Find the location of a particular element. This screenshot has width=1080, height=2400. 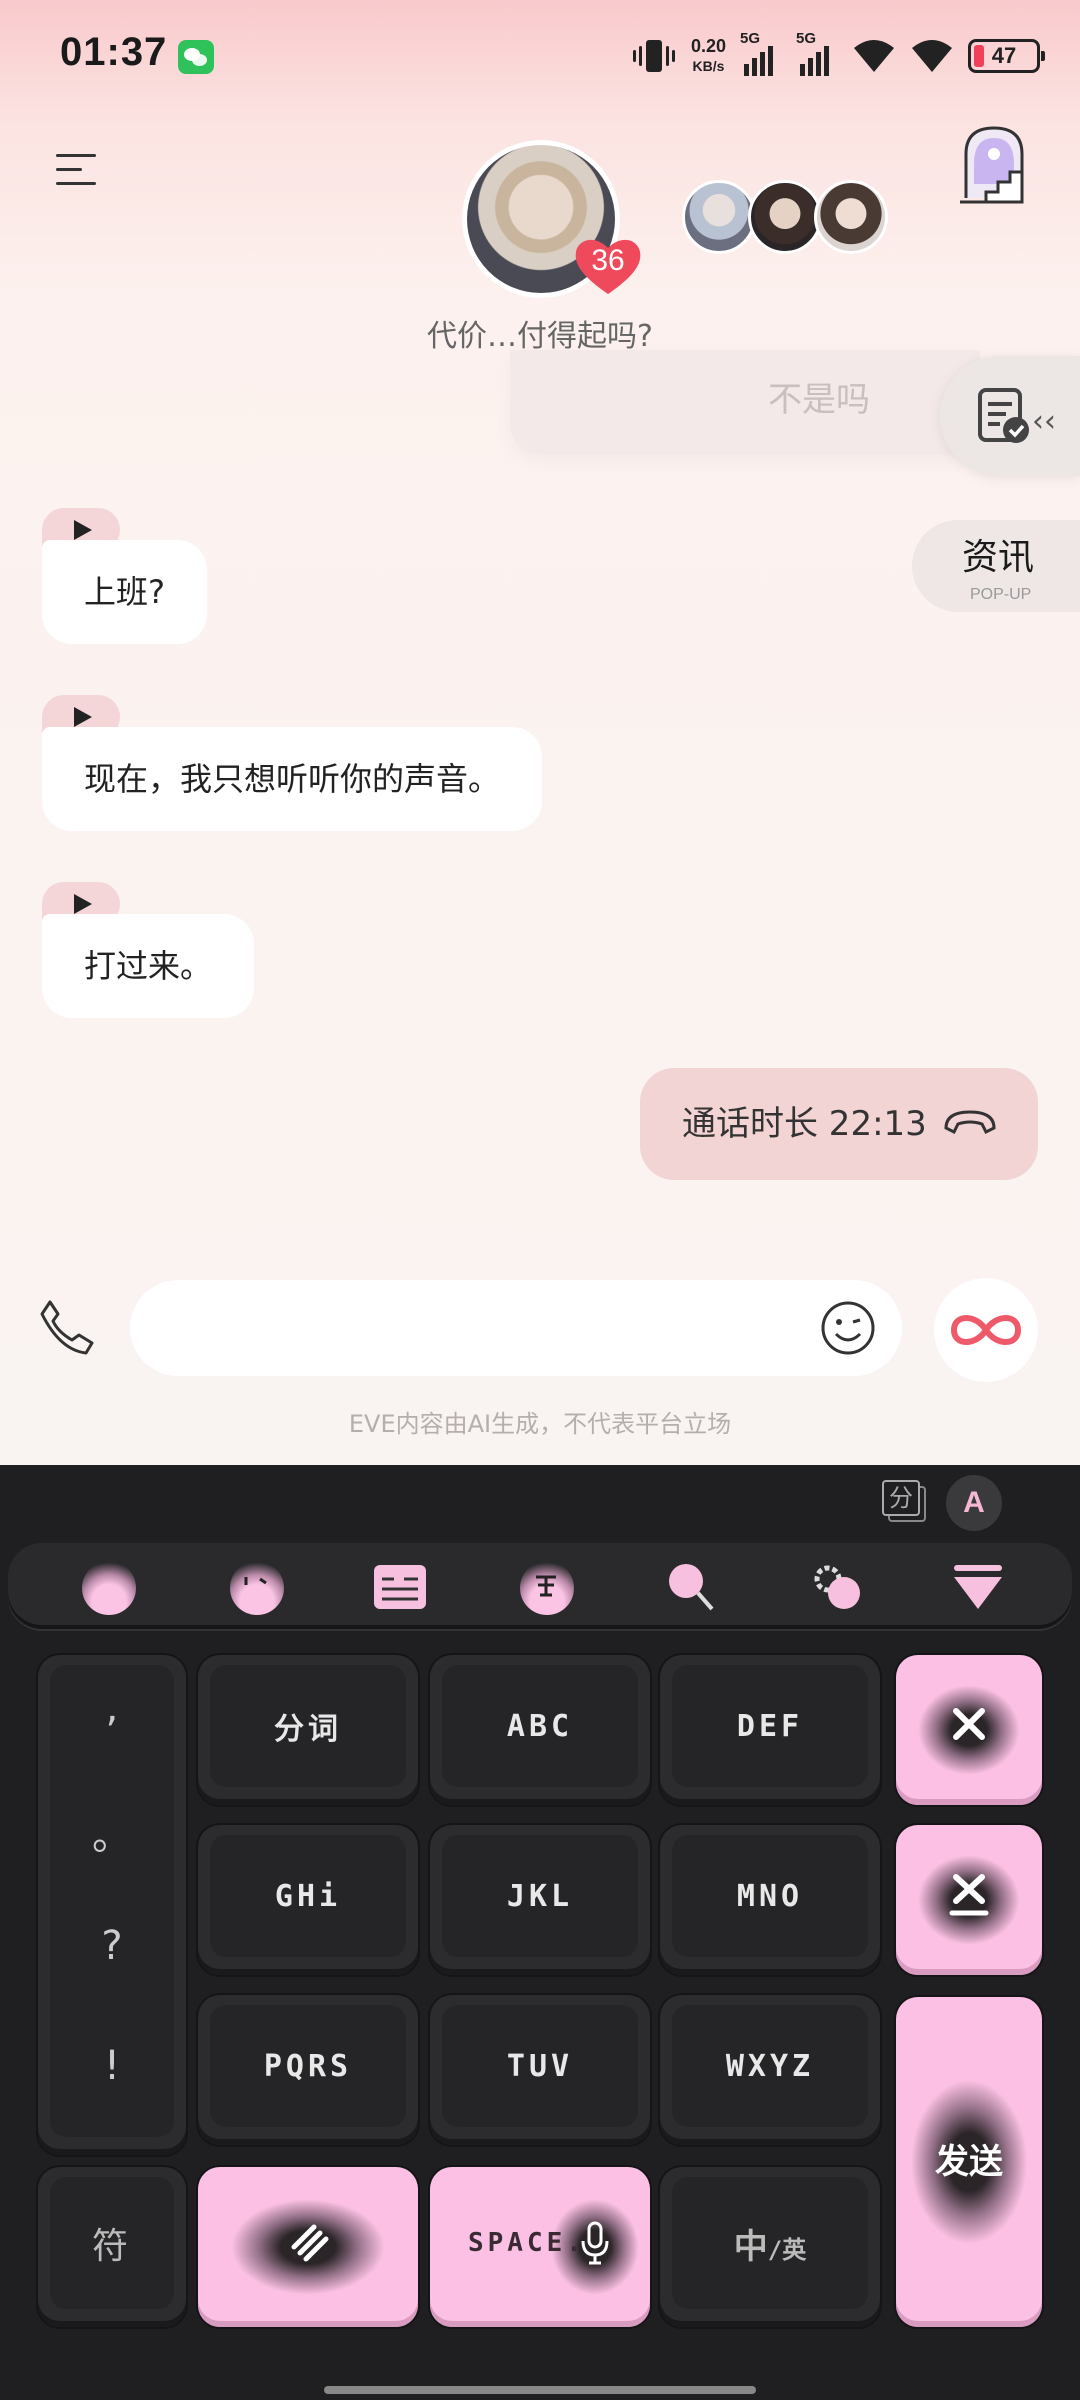

faded-message-text: 不是吗 is located at coordinates (819, 400).